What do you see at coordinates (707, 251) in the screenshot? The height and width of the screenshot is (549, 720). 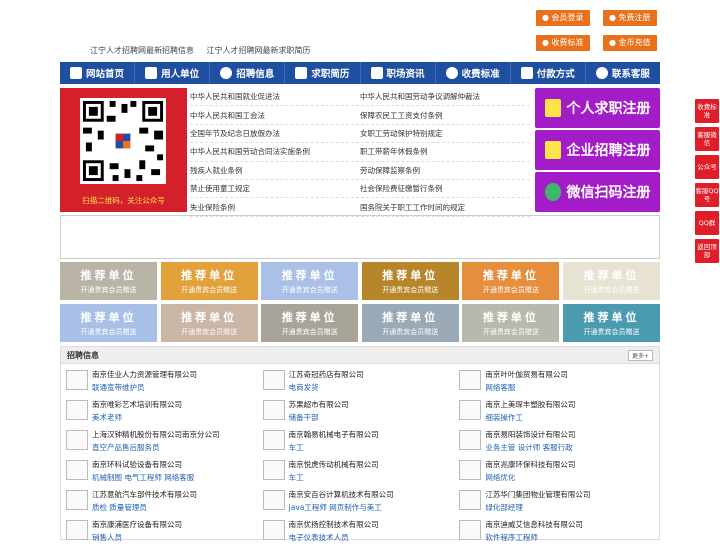 I see `side-back-to-top: 返回顶部` at bounding box center [707, 251].